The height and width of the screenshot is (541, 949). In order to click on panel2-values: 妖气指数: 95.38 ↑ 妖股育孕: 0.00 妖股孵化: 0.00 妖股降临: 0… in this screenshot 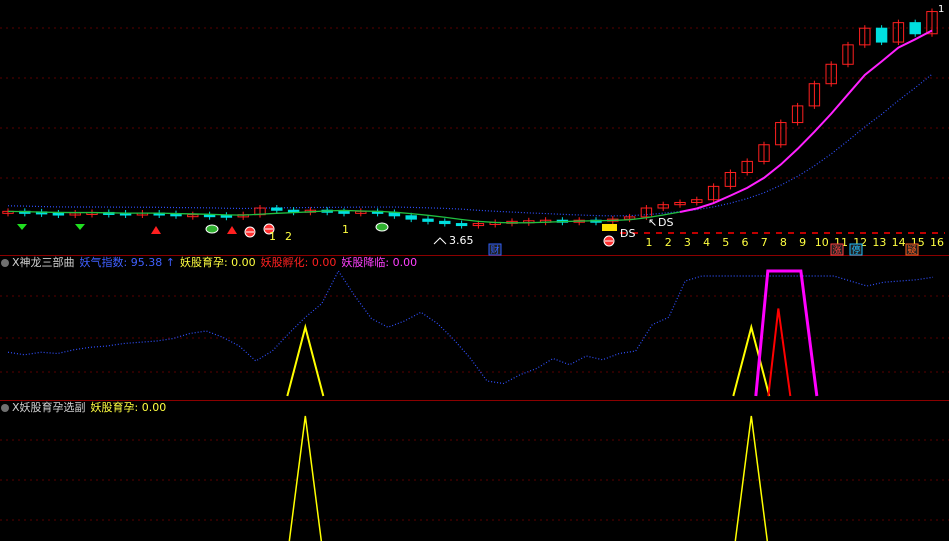, I will do `click(251, 263)`.